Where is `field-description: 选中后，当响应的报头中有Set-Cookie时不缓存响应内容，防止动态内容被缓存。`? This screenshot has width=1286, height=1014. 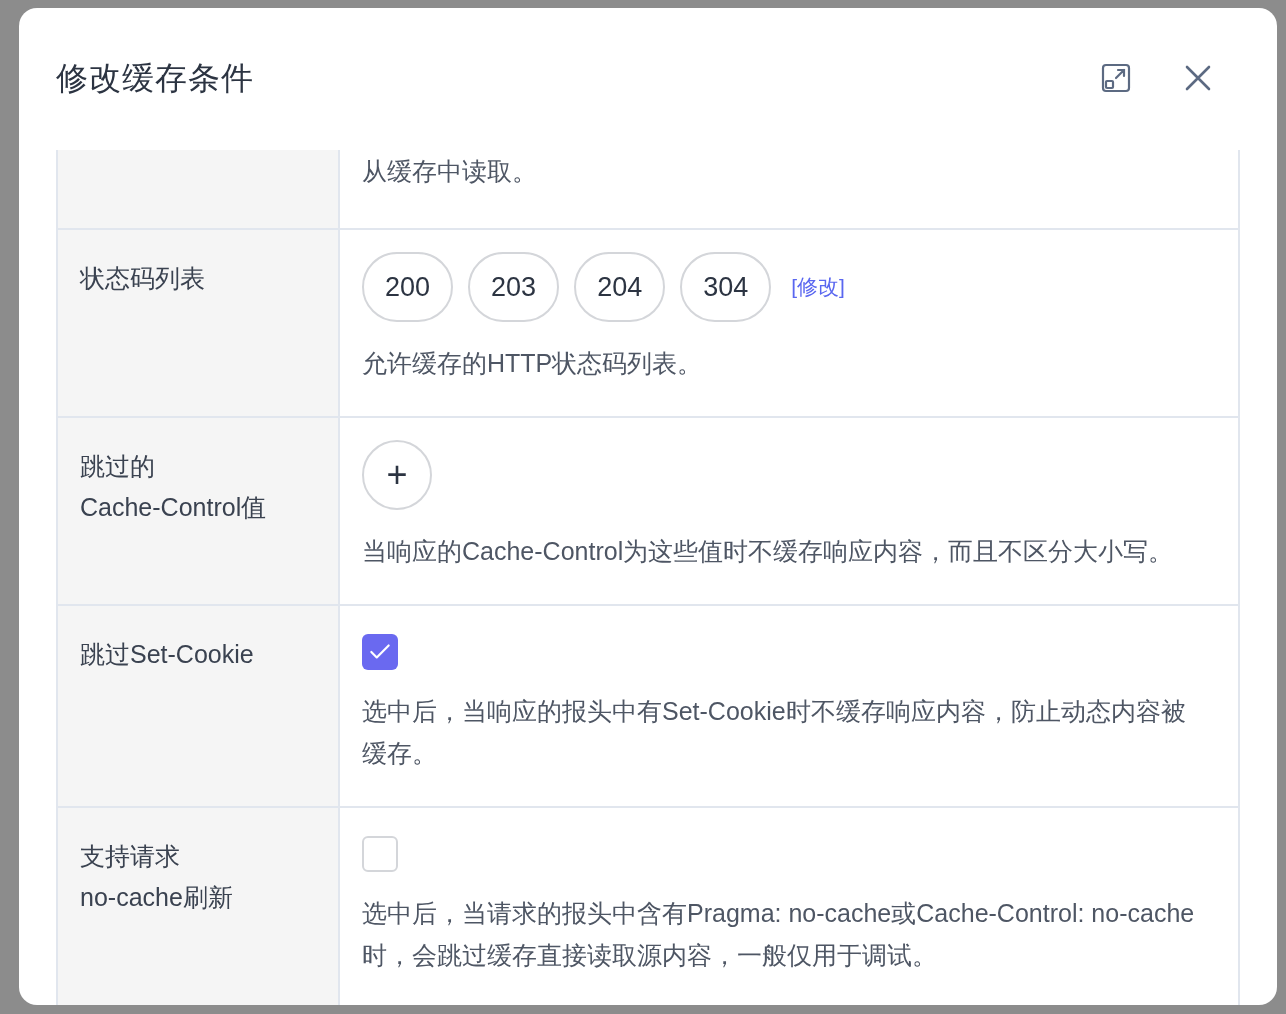
field-description: 选中后，当响应的报头中有Set-Cookie时不缓存响应内容，防止动态内容被缓存。 is located at coordinates (774, 732).